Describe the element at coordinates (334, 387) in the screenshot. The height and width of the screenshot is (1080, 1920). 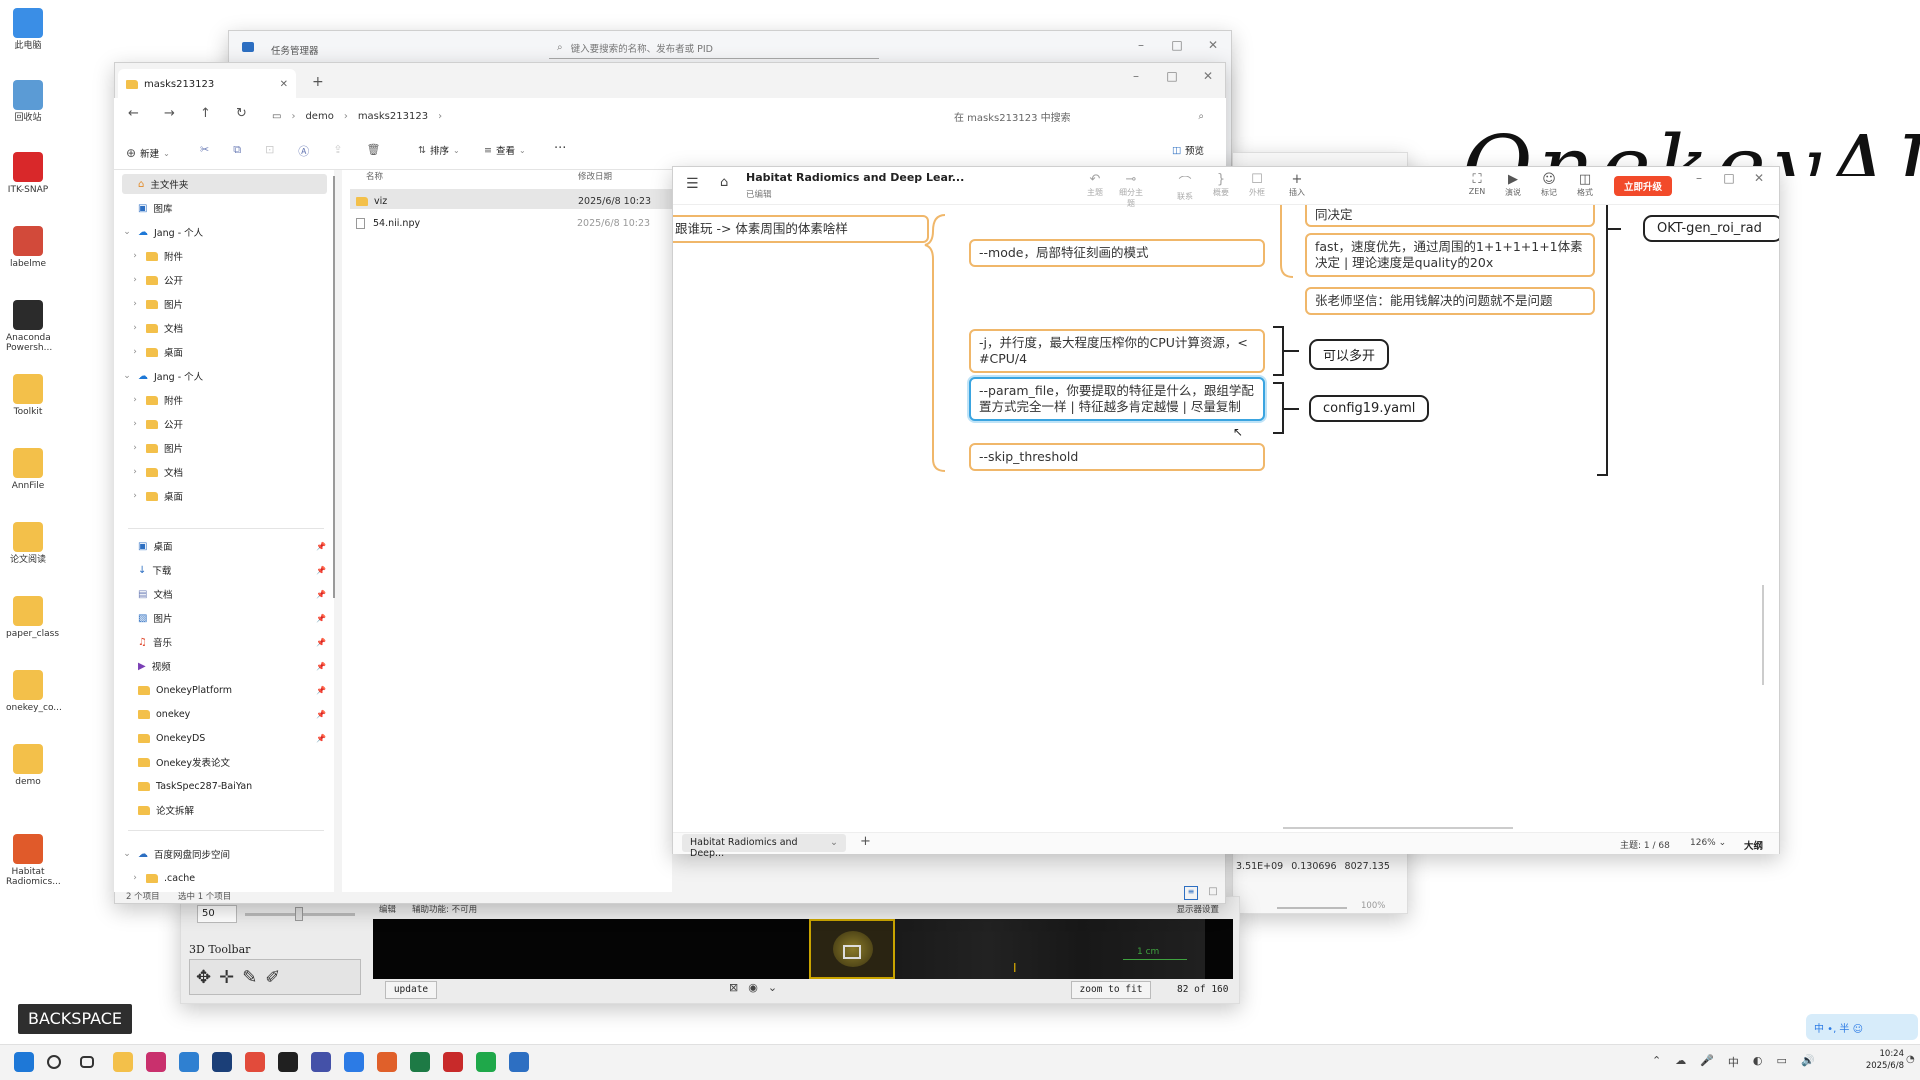
I see `sidebar-scrollbar` at that location.